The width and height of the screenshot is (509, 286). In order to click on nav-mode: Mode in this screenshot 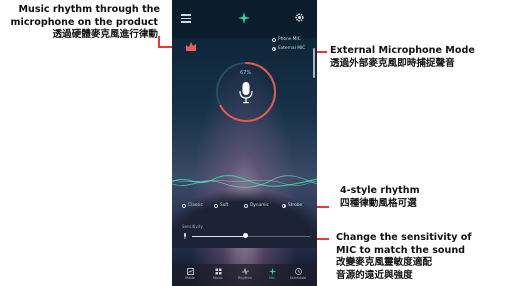, I will do `click(190, 276)`.